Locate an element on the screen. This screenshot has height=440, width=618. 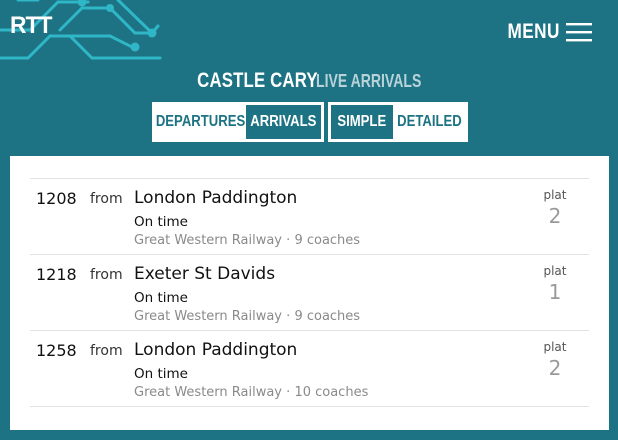
service-time: 1208 is located at coordinates (56, 198).